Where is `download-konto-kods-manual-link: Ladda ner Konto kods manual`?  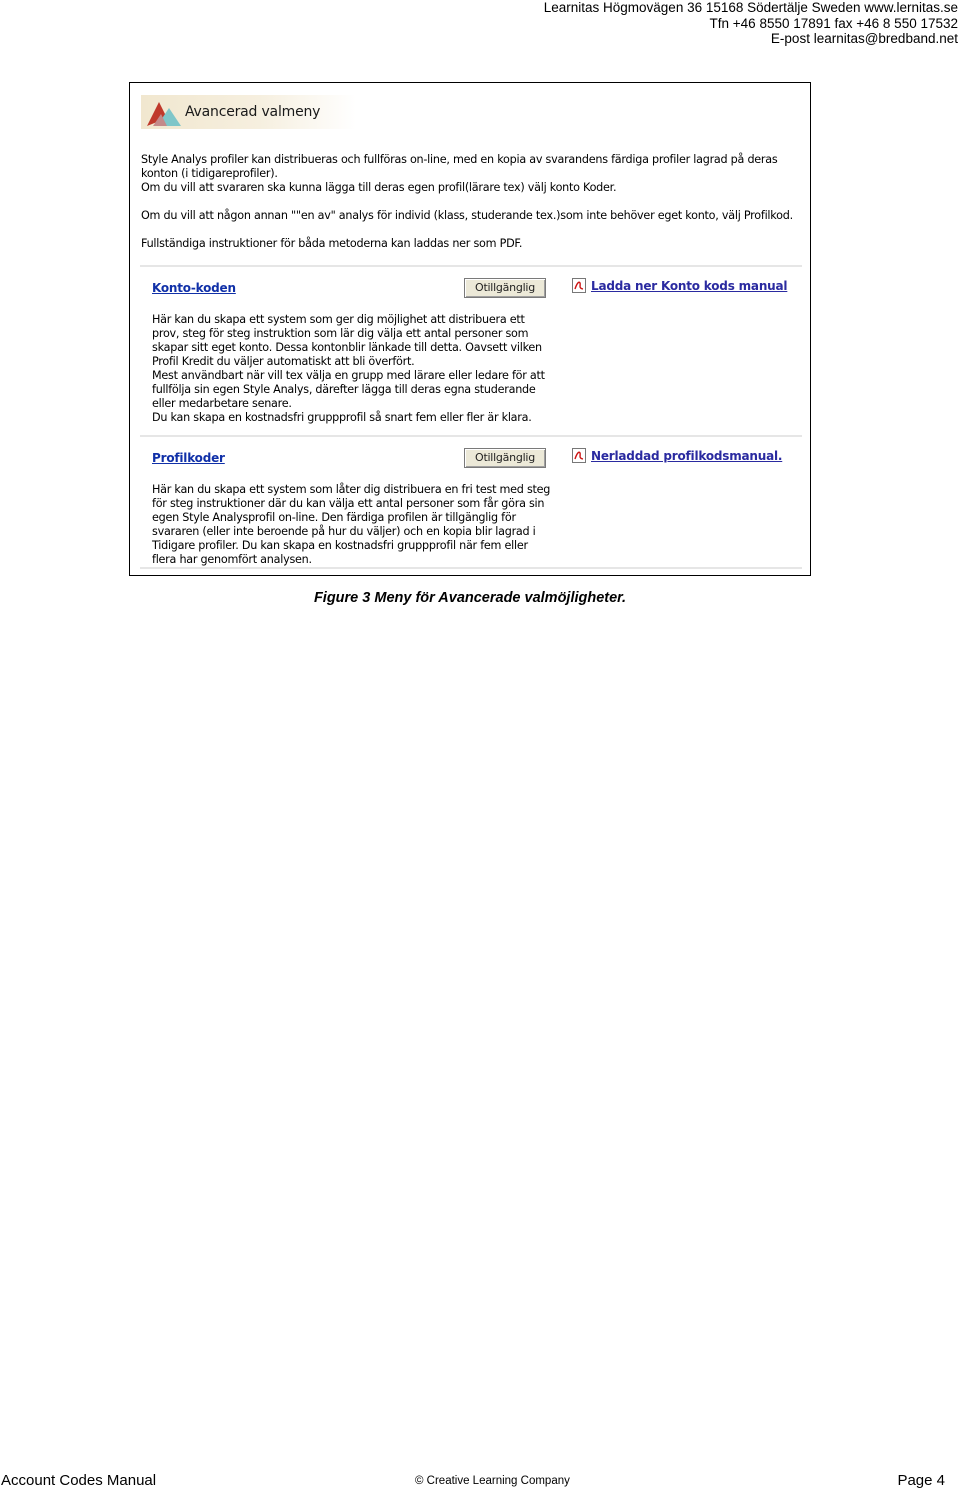
download-konto-kods-manual-link: Ladda ner Konto kods manual is located at coordinates (679, 285).